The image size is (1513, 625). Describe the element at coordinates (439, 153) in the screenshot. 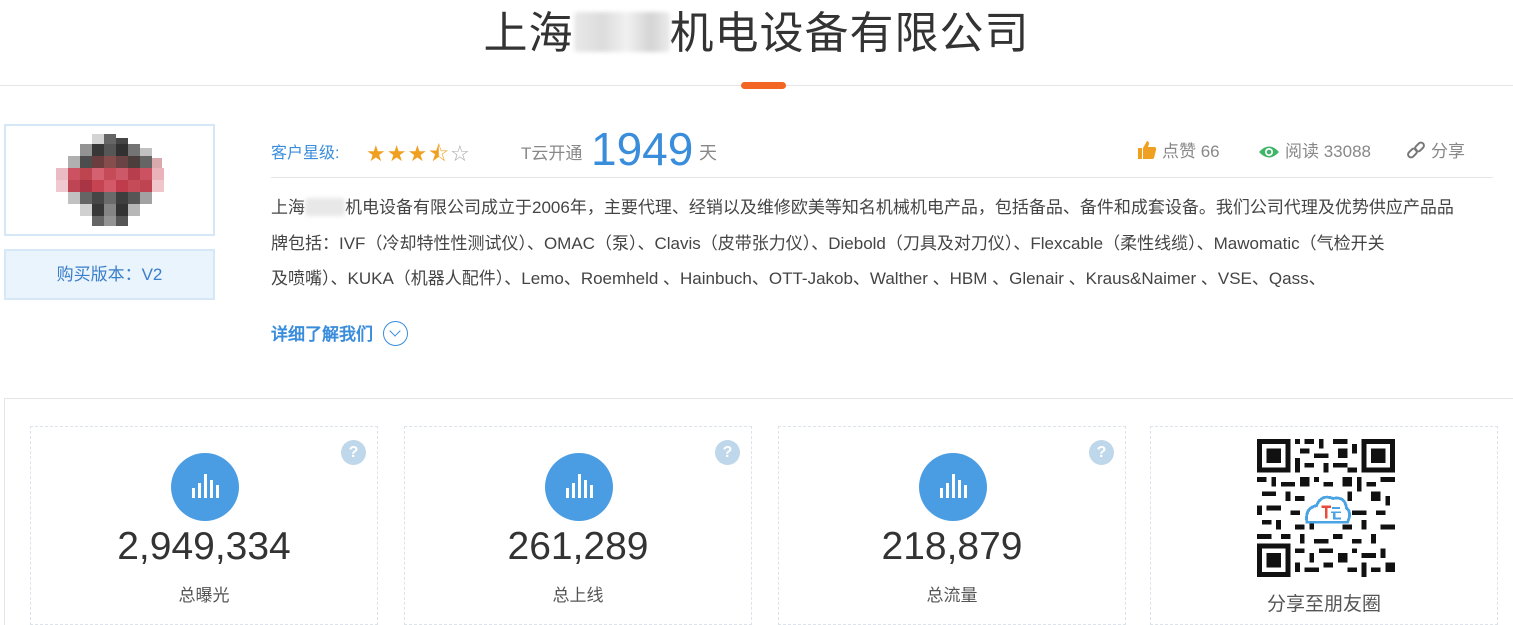

I see `star-half-icon: ⯪` at that location.